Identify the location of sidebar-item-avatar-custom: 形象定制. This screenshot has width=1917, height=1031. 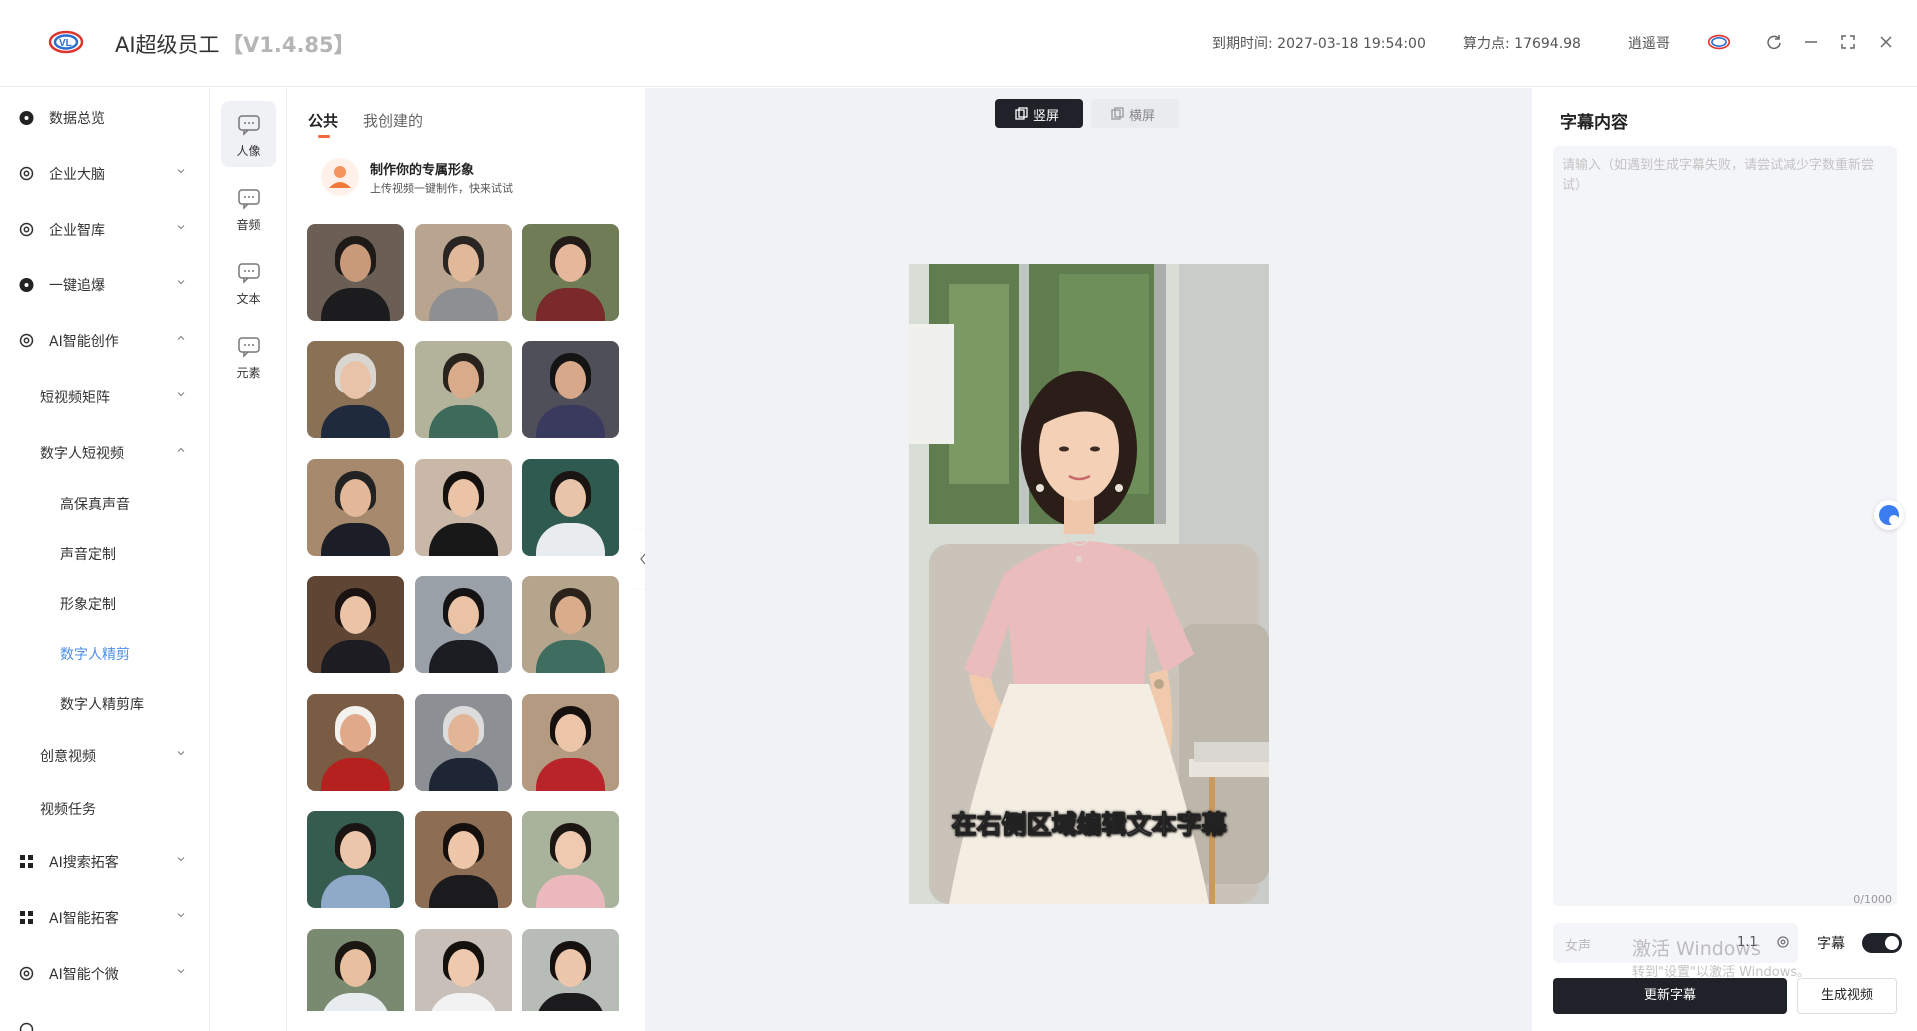
(104, 603).